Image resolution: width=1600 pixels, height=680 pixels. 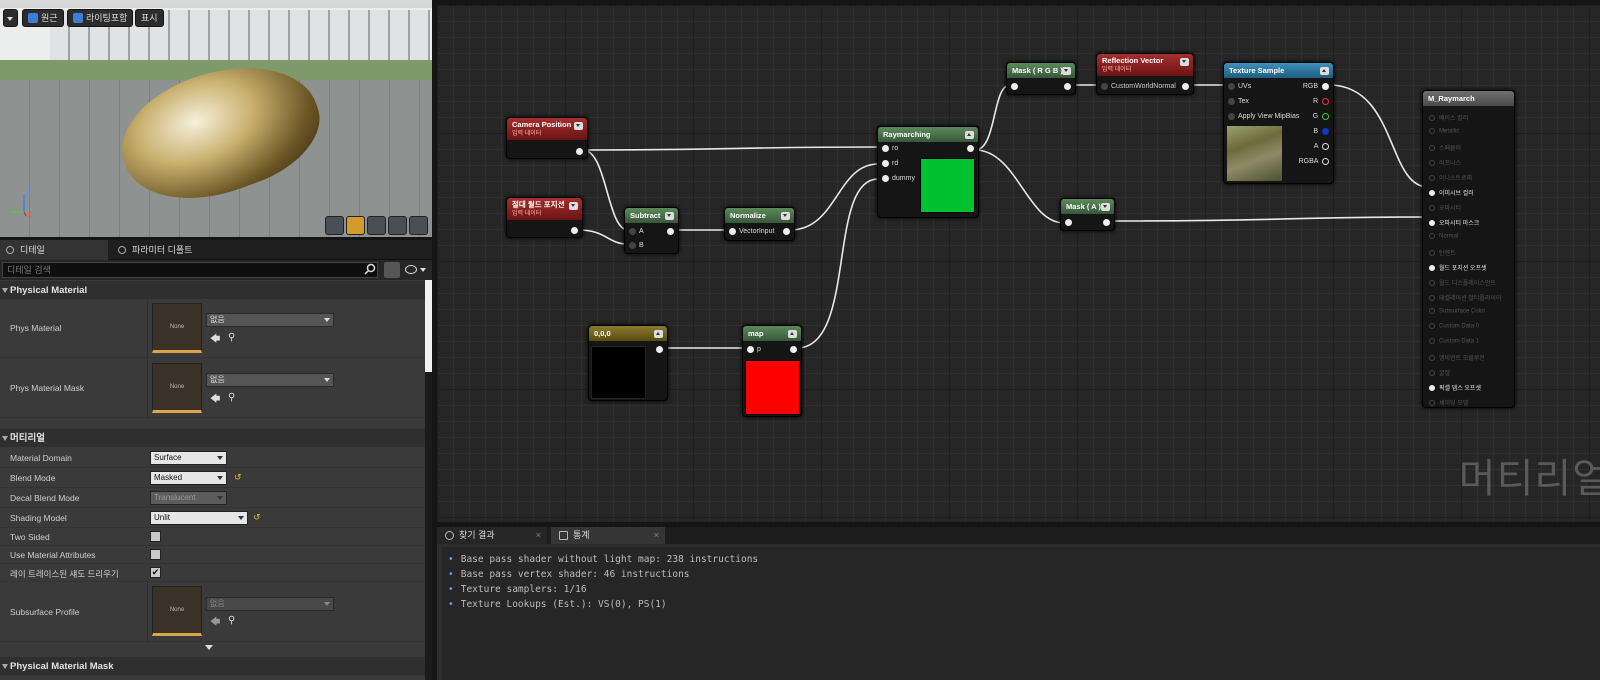 I want to click on preview-plane-button, so click(x=376, y=225).